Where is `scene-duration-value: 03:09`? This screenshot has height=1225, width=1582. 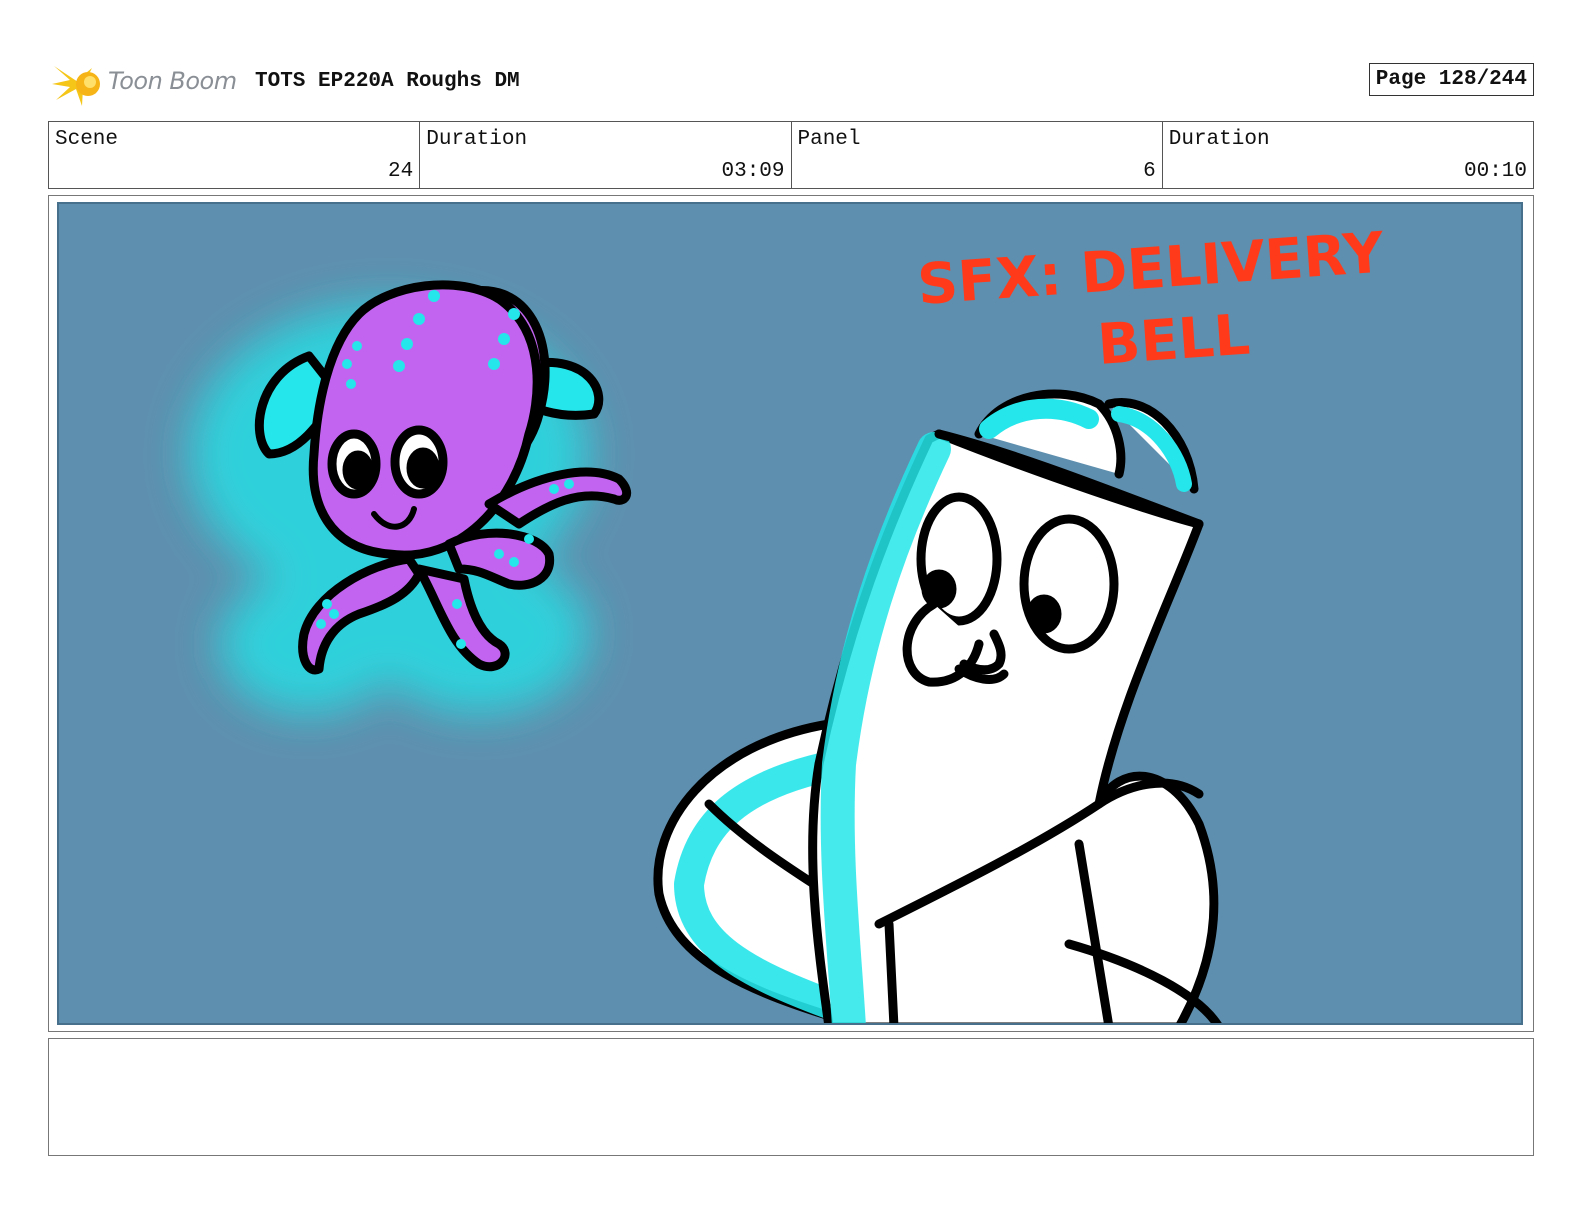
scene-duration-value: 03:09 is located at coordinates (753, 171).